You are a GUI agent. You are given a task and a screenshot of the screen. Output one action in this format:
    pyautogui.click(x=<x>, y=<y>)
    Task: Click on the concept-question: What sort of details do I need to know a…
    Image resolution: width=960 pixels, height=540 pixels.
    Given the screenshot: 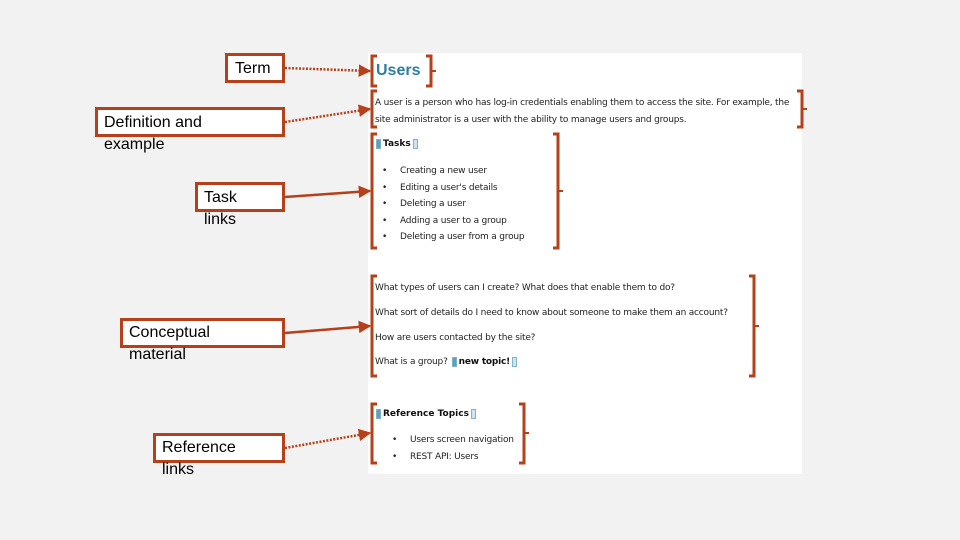 What is the action you would take?
    pyautogui.click(x=551, y=313)
    